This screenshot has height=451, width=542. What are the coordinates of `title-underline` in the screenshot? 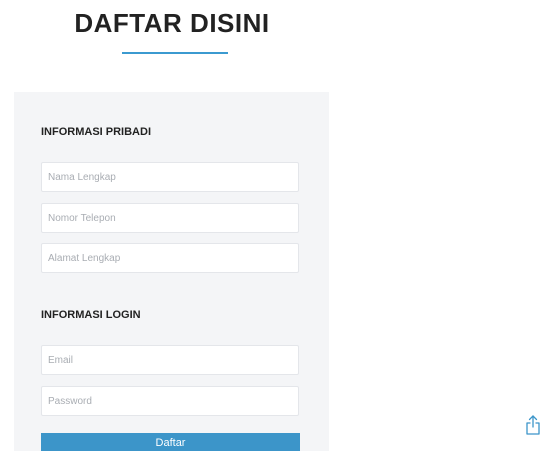 It's located at (175, 53).